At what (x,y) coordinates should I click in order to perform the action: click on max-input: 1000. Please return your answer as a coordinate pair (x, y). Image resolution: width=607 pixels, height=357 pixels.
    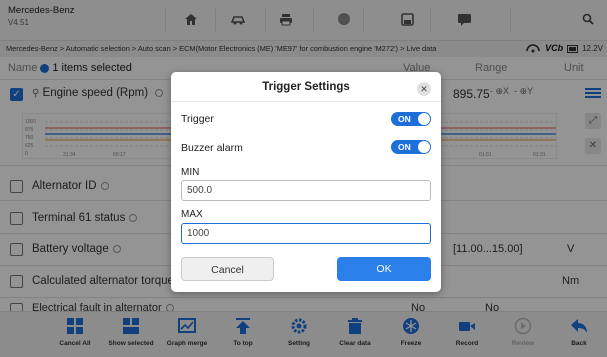
    Looking at the image, I should click on (306, 233).